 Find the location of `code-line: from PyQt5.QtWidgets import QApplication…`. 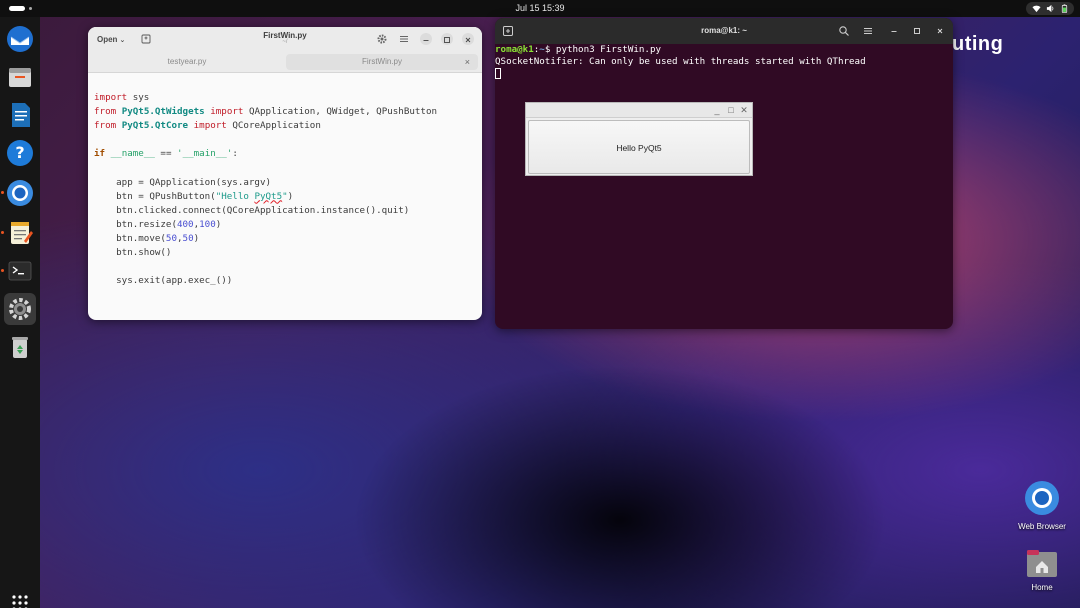

code-line: from PyQt5.QtWidgets import QApplication… is located at coordinates (266, 112).